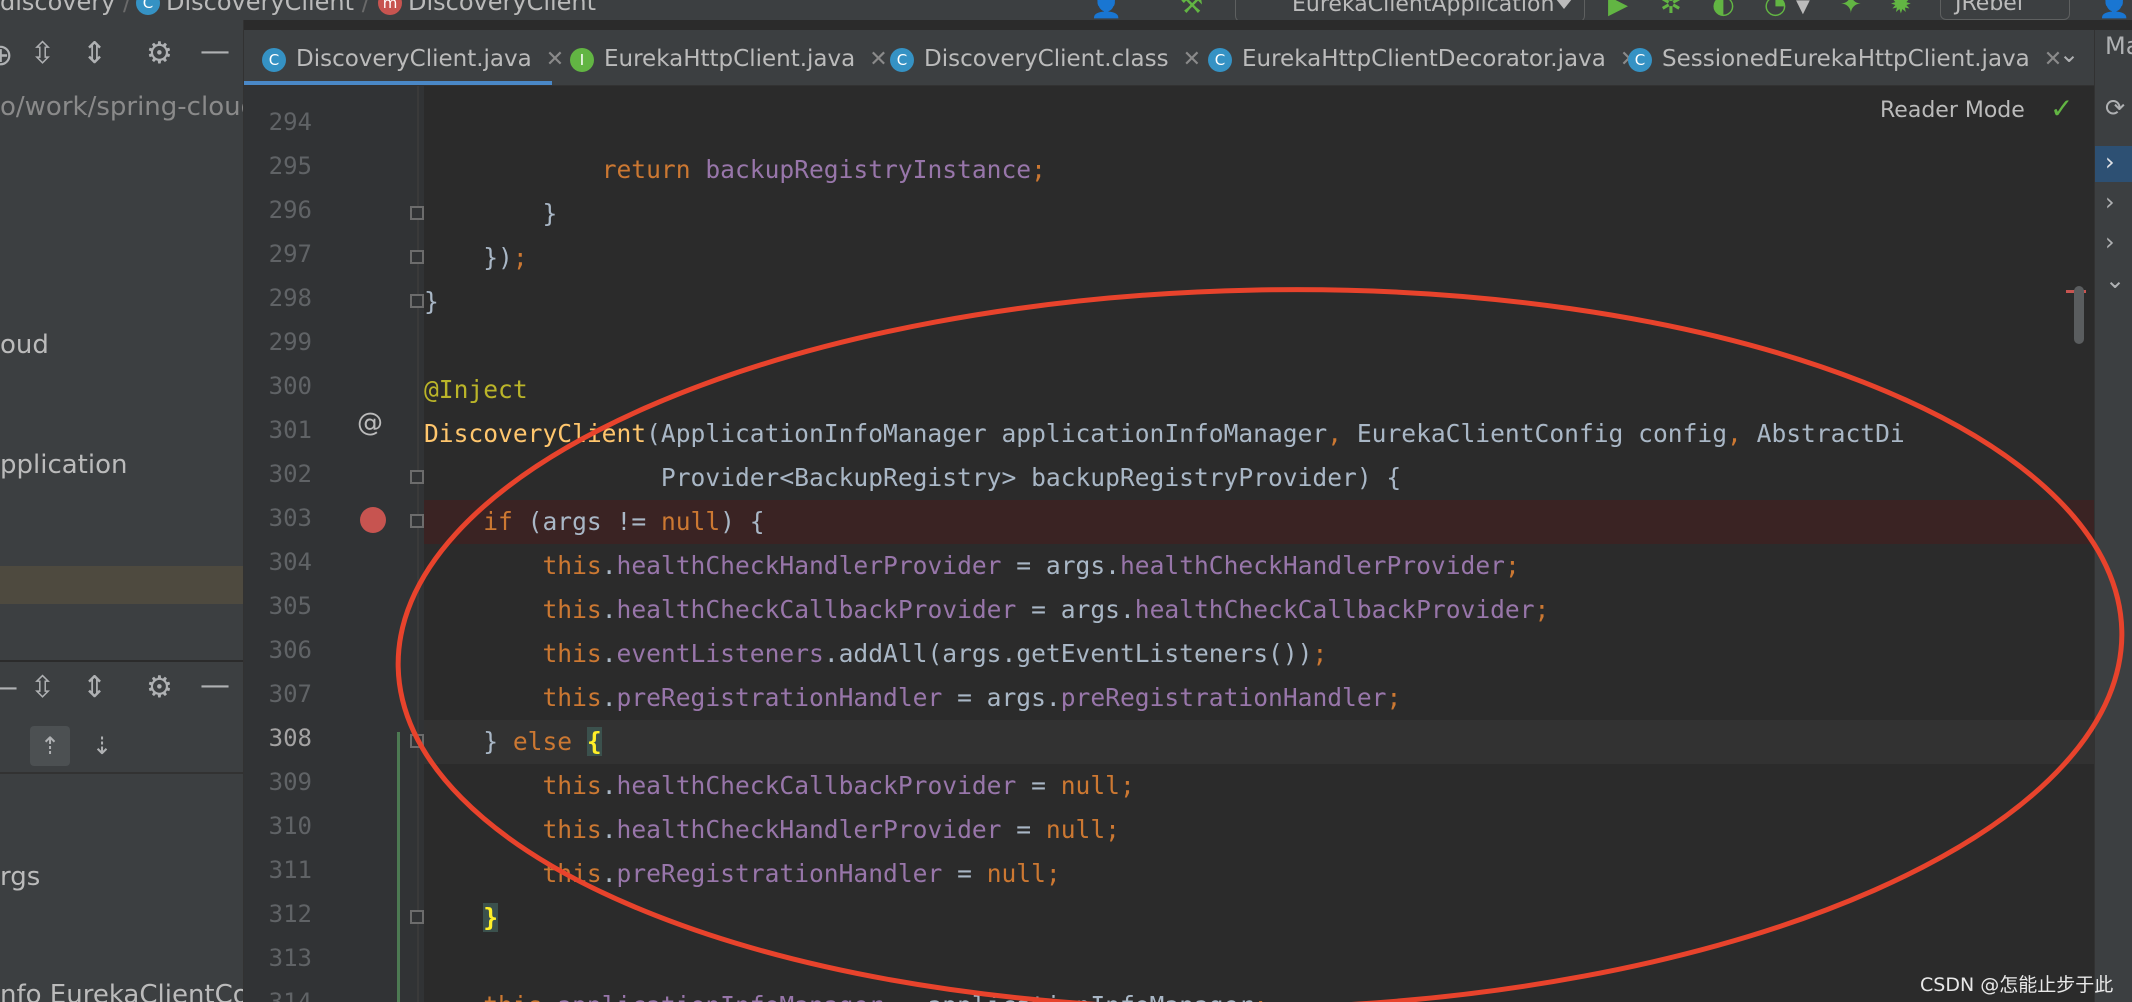  I want to click on line-number: 303, so click(290, 518).